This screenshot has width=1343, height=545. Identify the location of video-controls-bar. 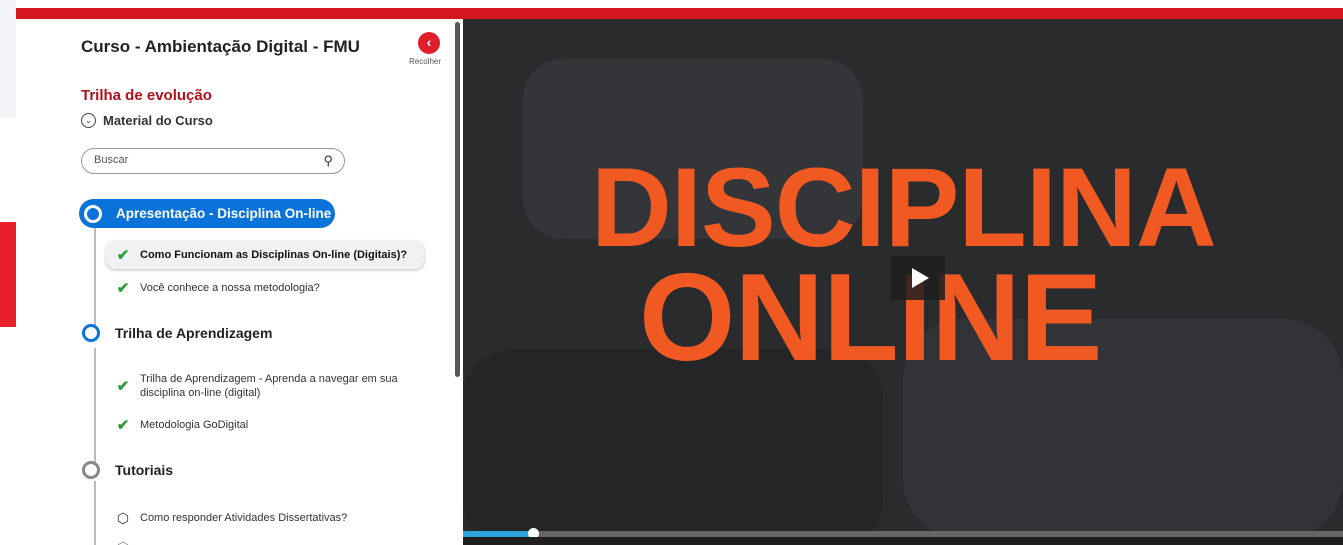
(903, 541).